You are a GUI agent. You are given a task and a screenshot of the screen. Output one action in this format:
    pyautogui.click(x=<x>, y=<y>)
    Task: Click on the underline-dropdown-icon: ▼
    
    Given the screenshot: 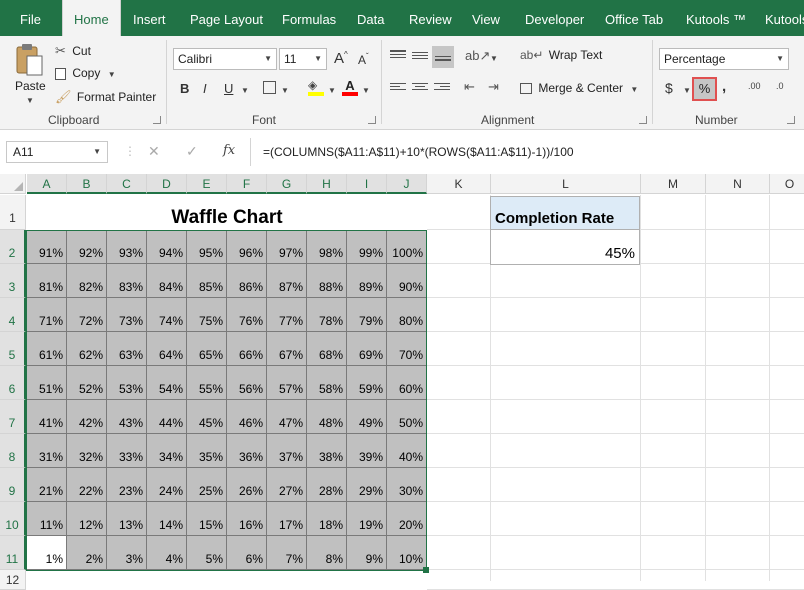 What is the action you would take?
    pyautogui.click(x=245, y=90)
    